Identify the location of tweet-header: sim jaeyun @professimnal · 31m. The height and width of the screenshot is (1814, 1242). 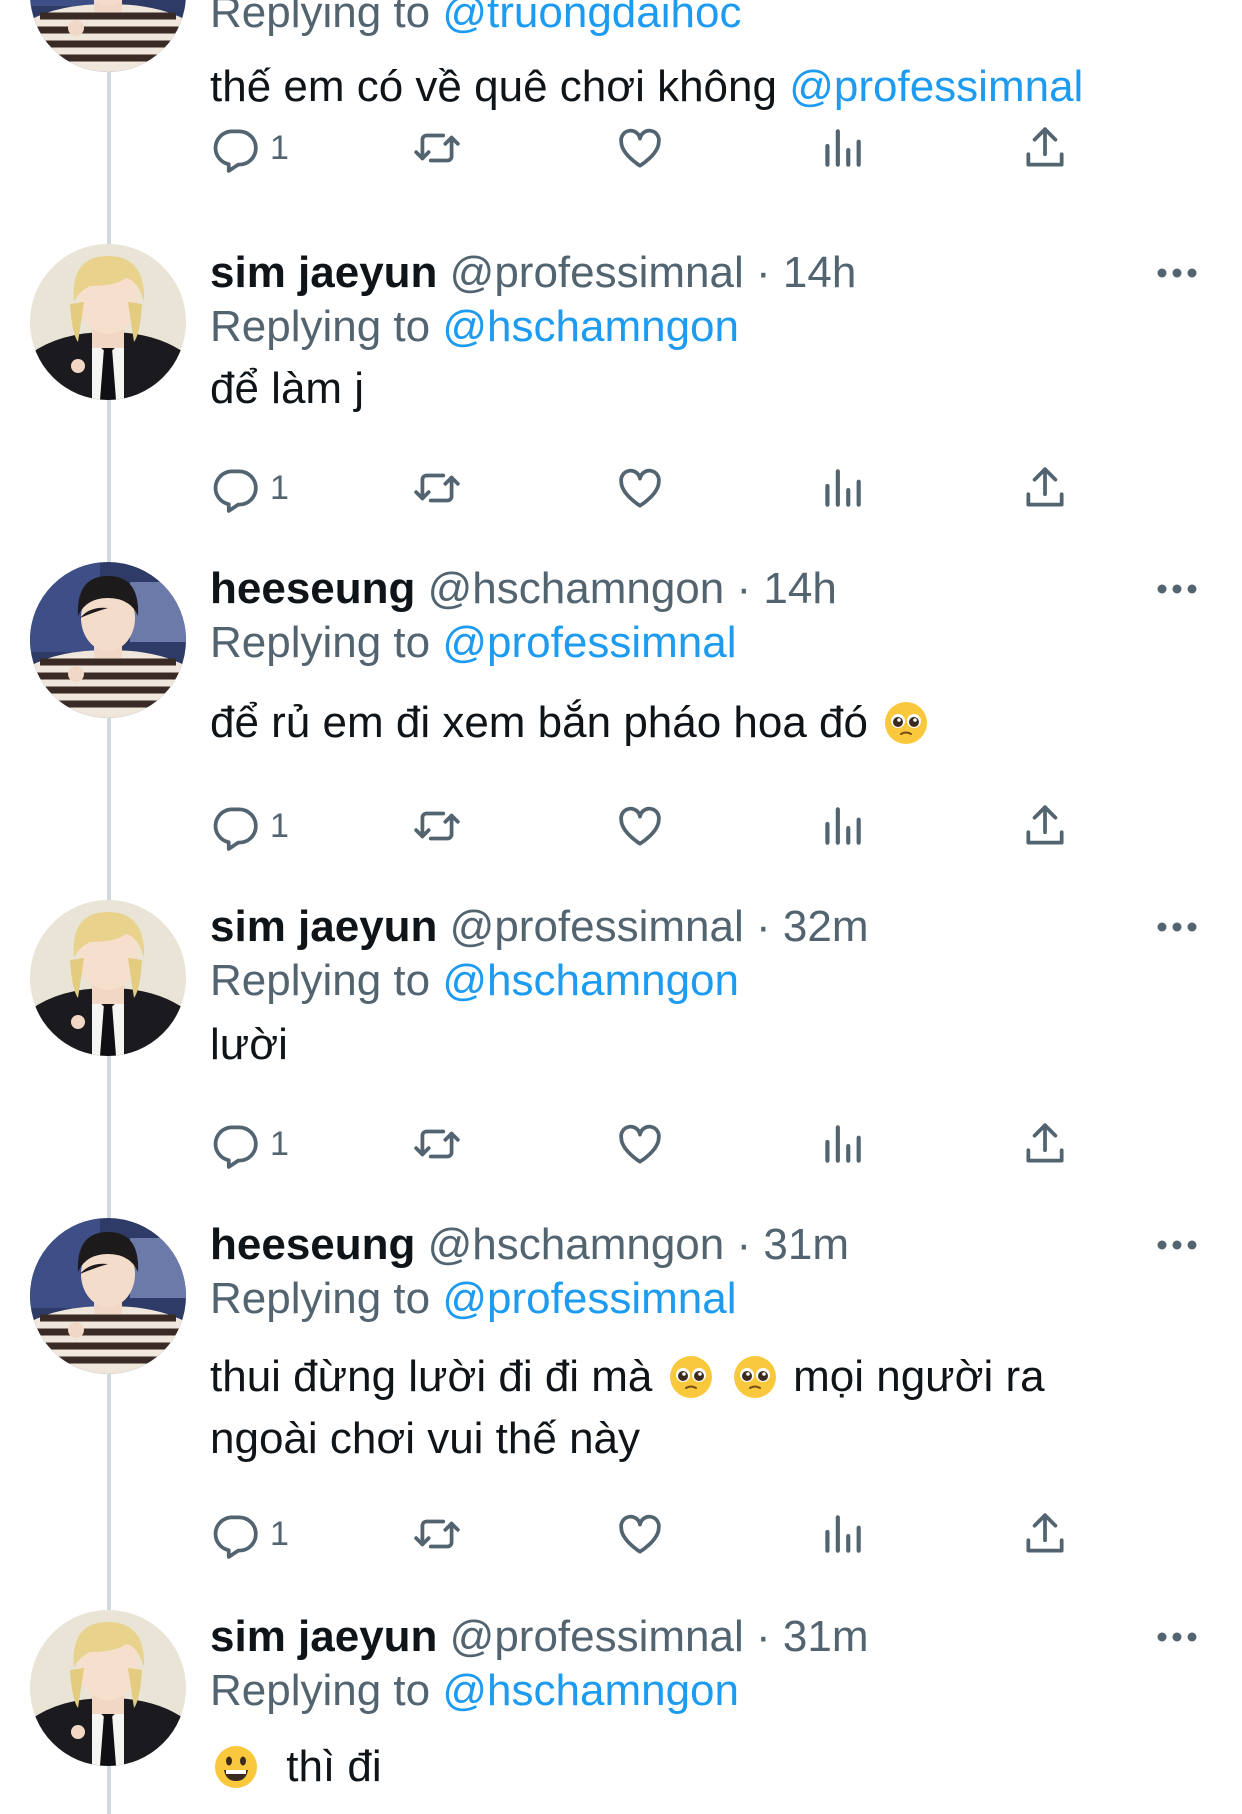
(539, 1636).